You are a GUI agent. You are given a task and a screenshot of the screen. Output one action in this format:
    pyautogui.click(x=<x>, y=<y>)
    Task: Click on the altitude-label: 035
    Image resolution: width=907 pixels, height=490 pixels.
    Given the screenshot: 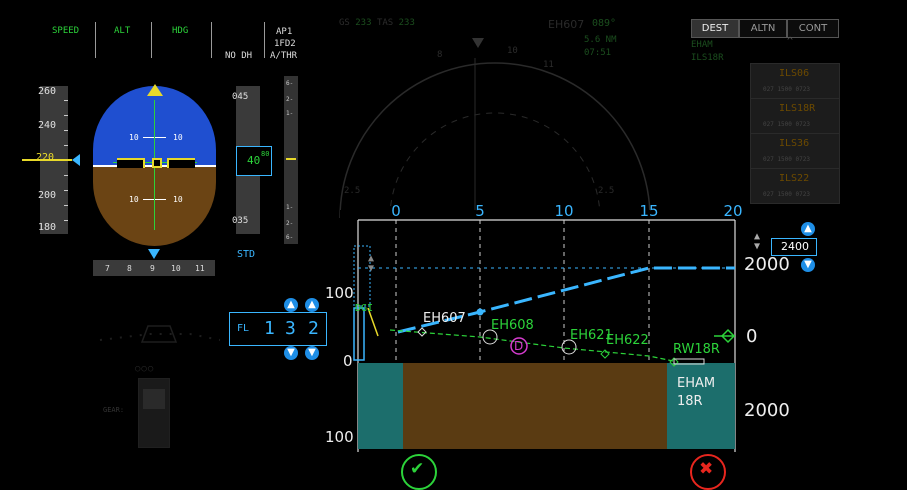 What is the action you would take?
    pyautogui.click(x=240, y=221)
    